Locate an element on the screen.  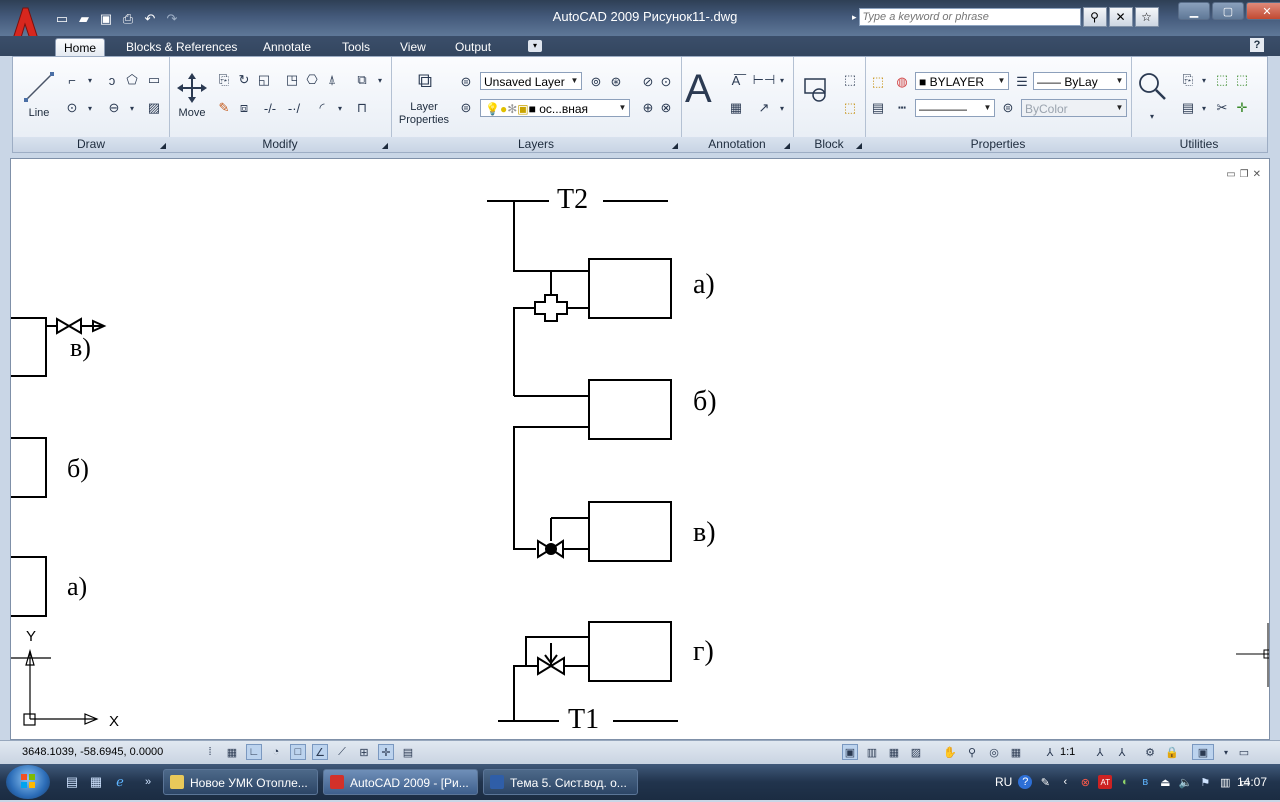
quick-view-layouts-icon: ▨ is located at coordinates (916, 752).